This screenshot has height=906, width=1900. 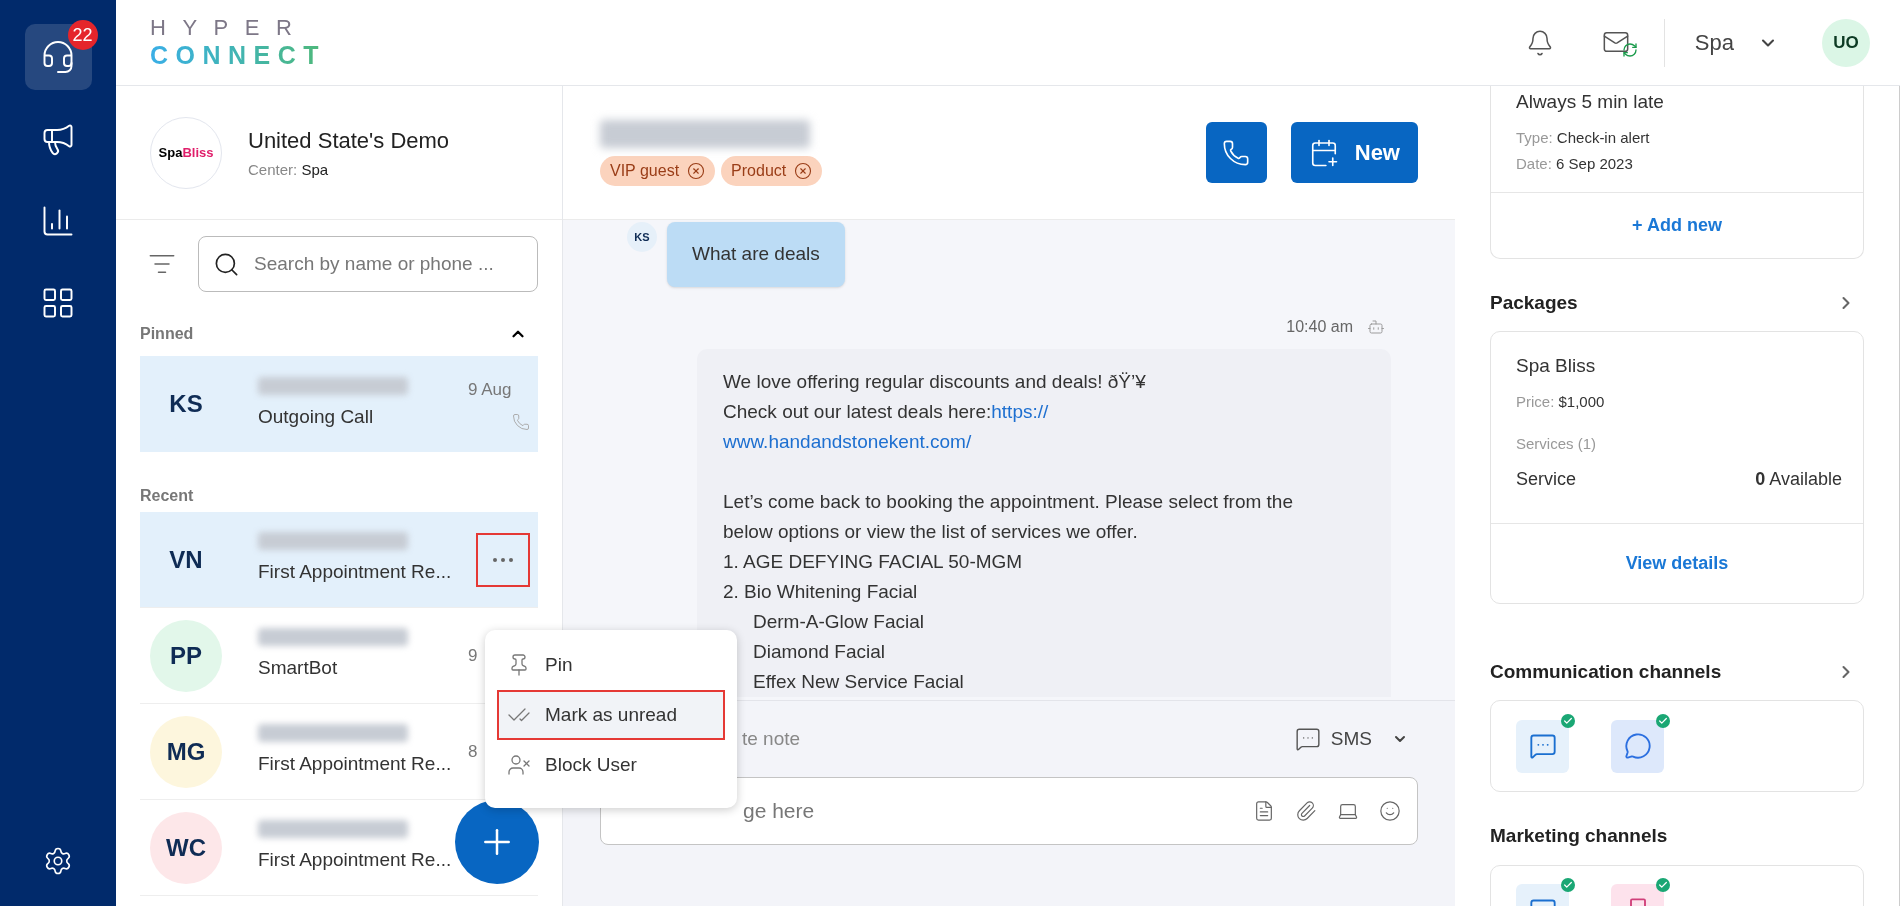 What do you see at coordinates (1583, 137) in the screenshot?
I see `note-type: Type: Check-in alert` at bounding box center [1583, 137].